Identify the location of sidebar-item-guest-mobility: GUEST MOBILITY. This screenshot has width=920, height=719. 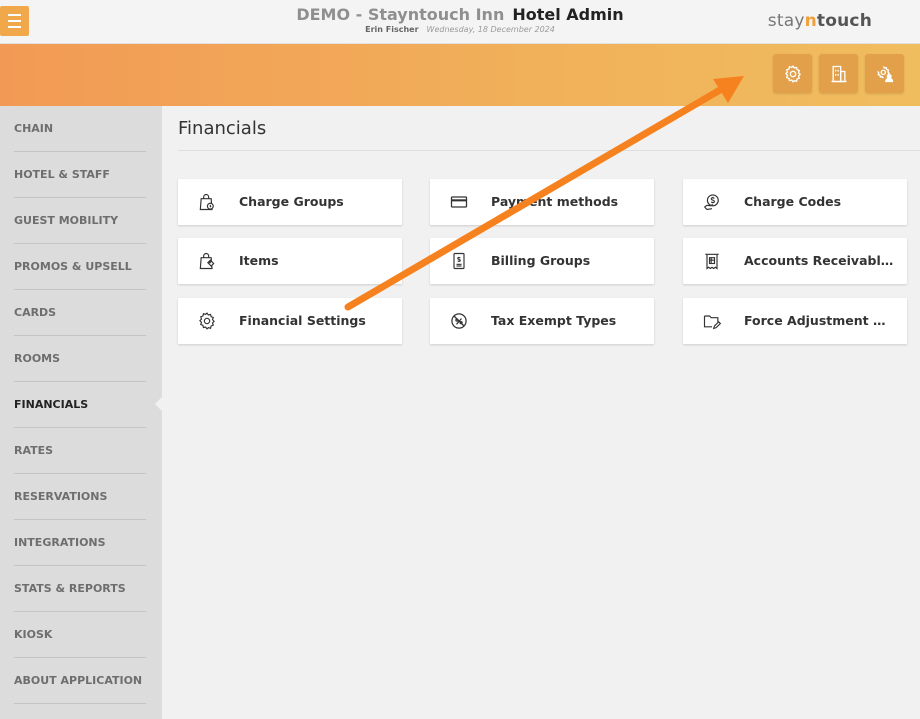
(81, 221).